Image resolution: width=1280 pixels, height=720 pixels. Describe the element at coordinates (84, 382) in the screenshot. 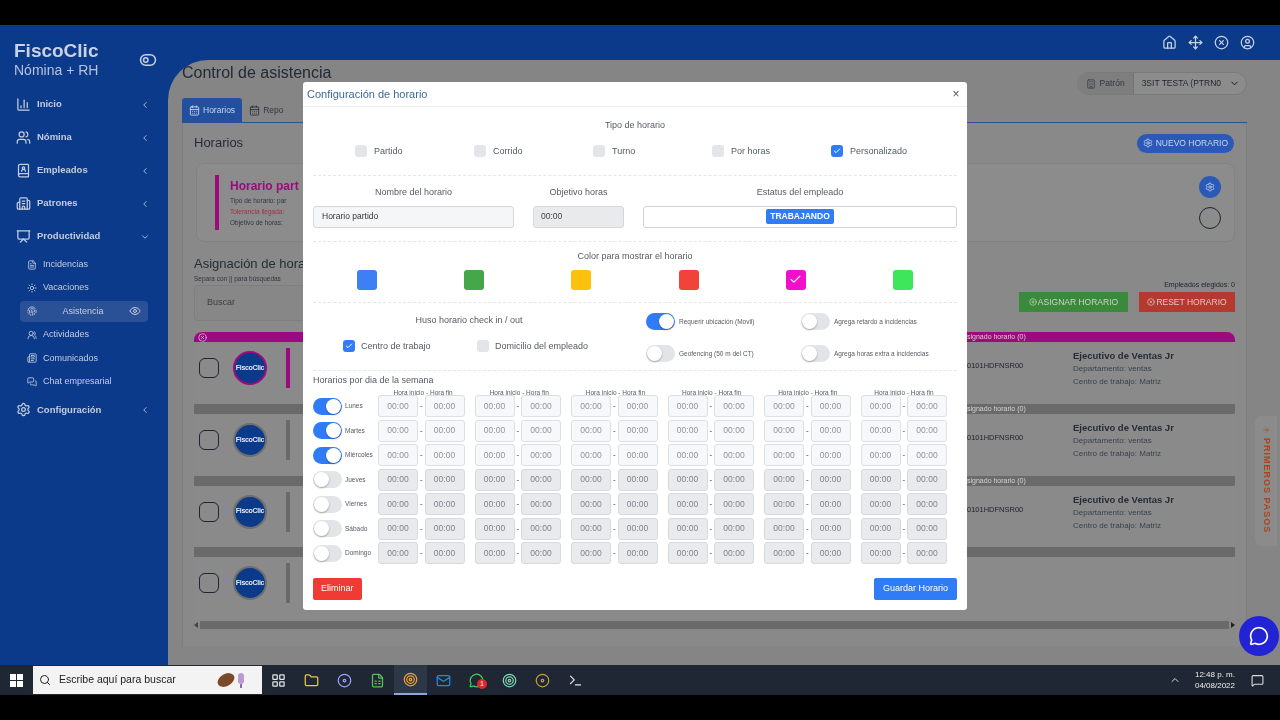

I see `sidebar-subitem: Chat empresarial` at that location.